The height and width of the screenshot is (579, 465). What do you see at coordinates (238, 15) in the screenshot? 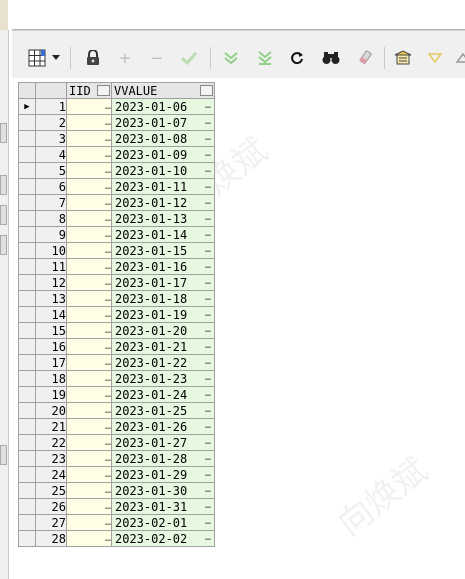
I see `sql-editor-area` at bounding box center [238, 15].